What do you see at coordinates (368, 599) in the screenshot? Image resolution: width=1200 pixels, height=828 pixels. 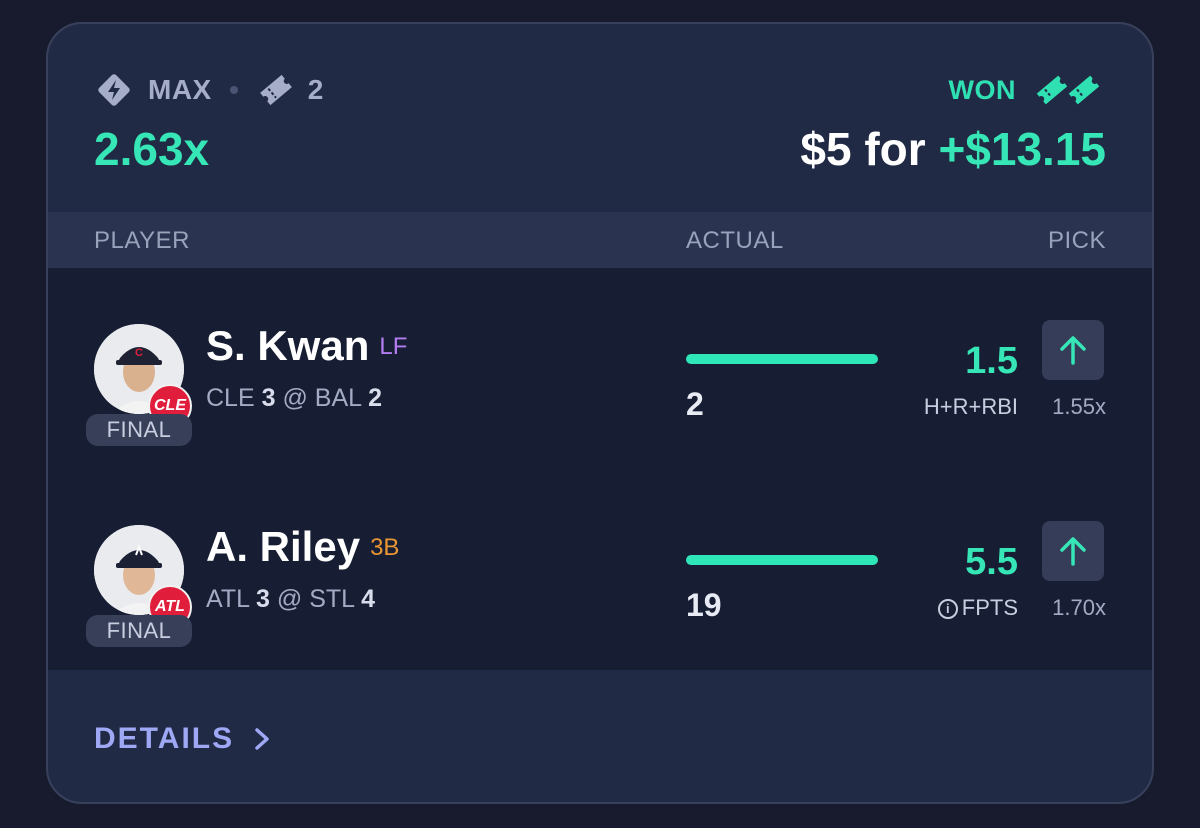 I see `game-opponent-score: 4` at bounding box center [368, 599].